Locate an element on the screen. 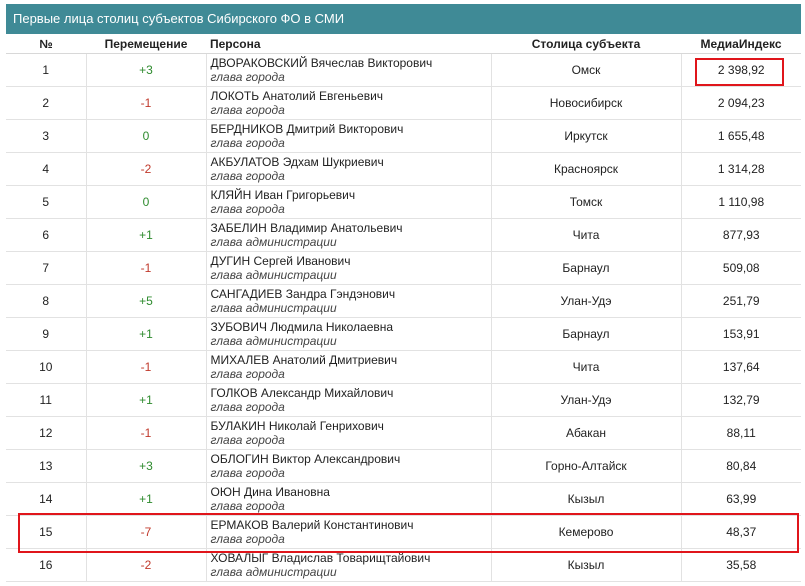 Image resolution: width=805 pixels, height=586 pixels. header-move: Перемещение is located at coordinates (146, 44).